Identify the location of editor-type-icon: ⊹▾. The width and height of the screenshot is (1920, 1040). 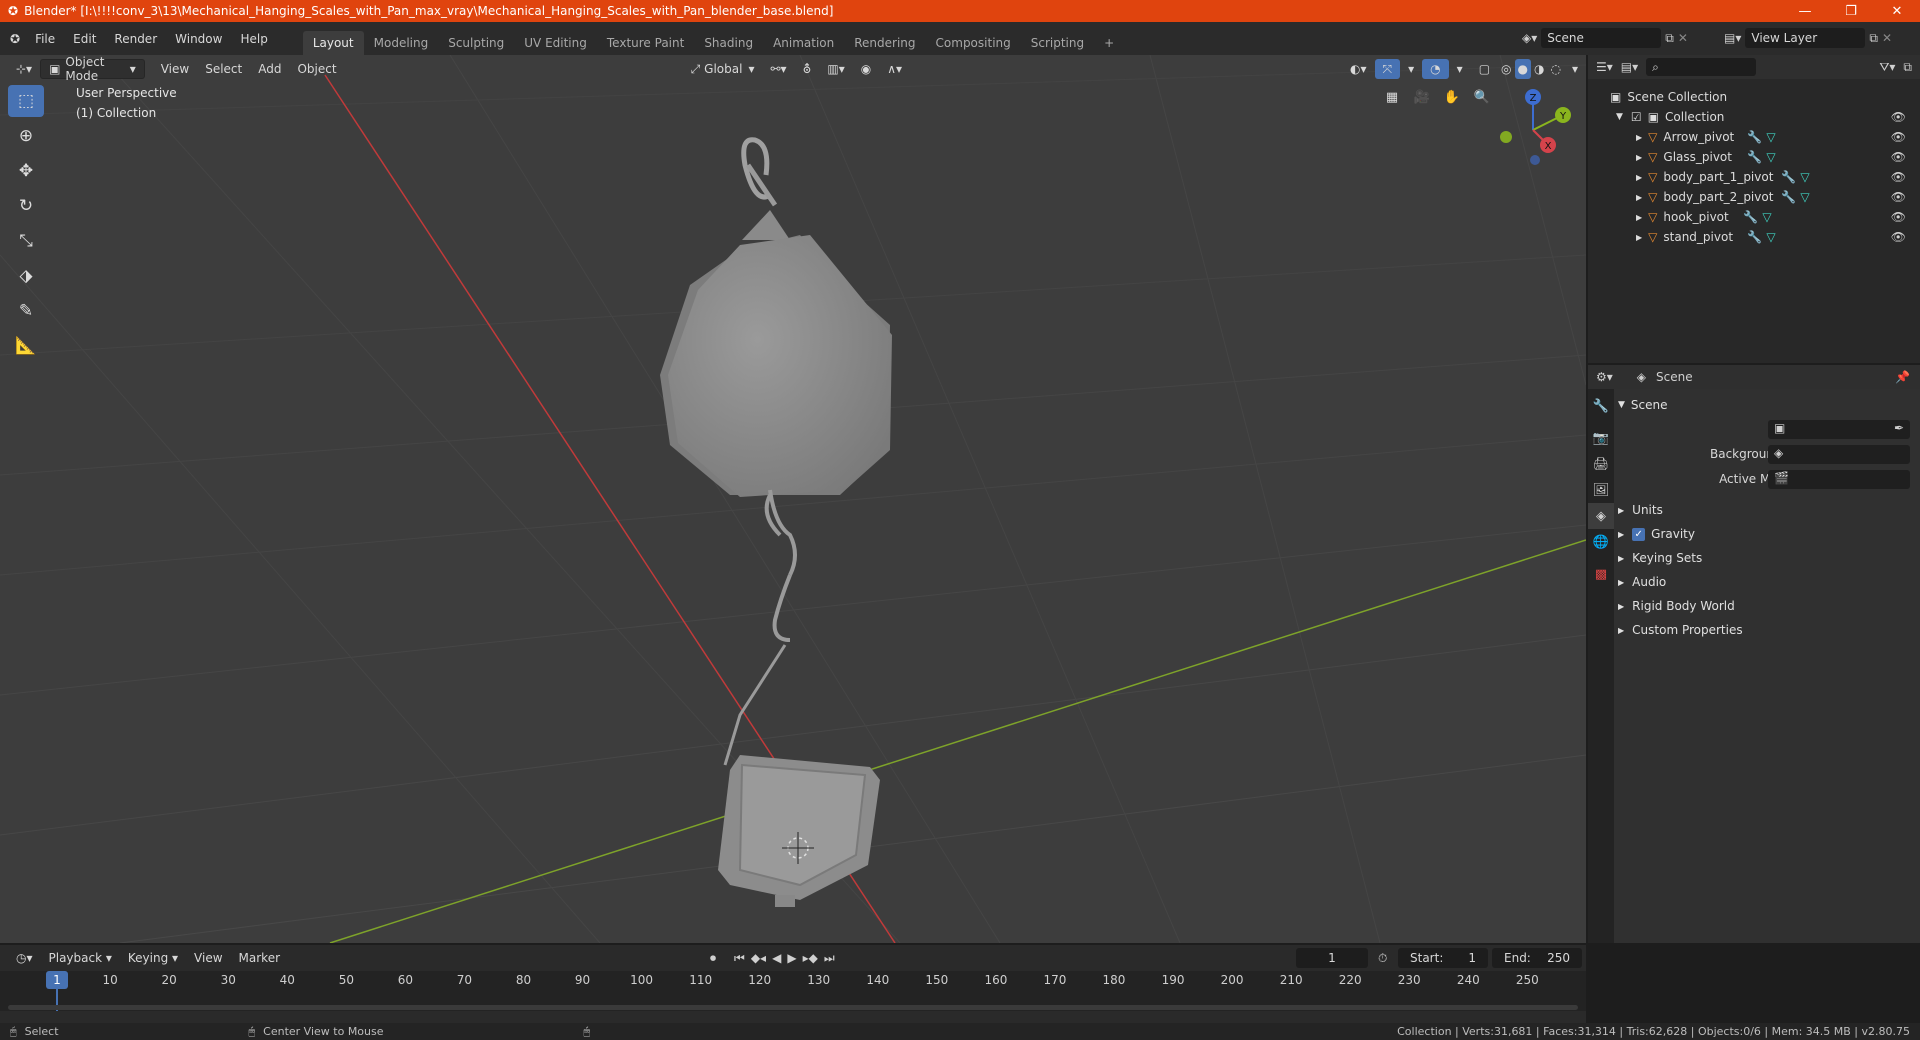
(24, 69).